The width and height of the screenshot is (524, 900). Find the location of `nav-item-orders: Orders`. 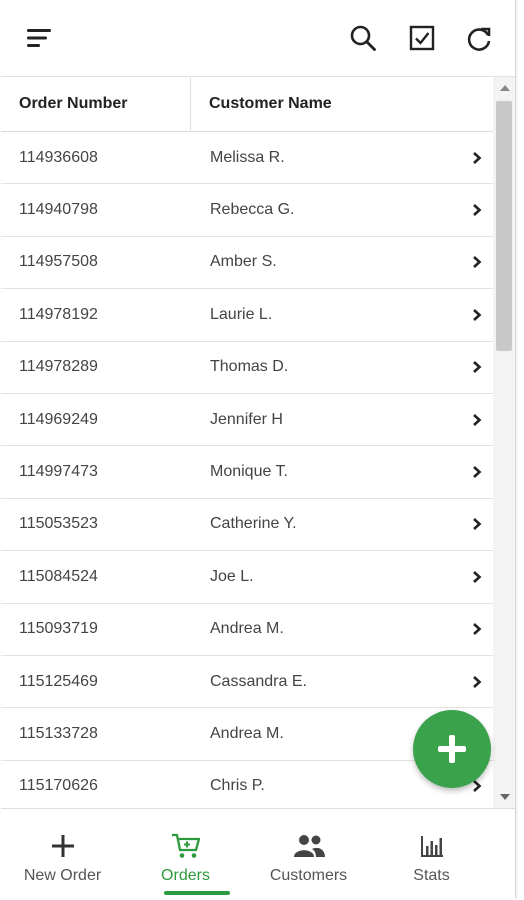

nav-item-orders: Orders is located at coordinates (185, 853).